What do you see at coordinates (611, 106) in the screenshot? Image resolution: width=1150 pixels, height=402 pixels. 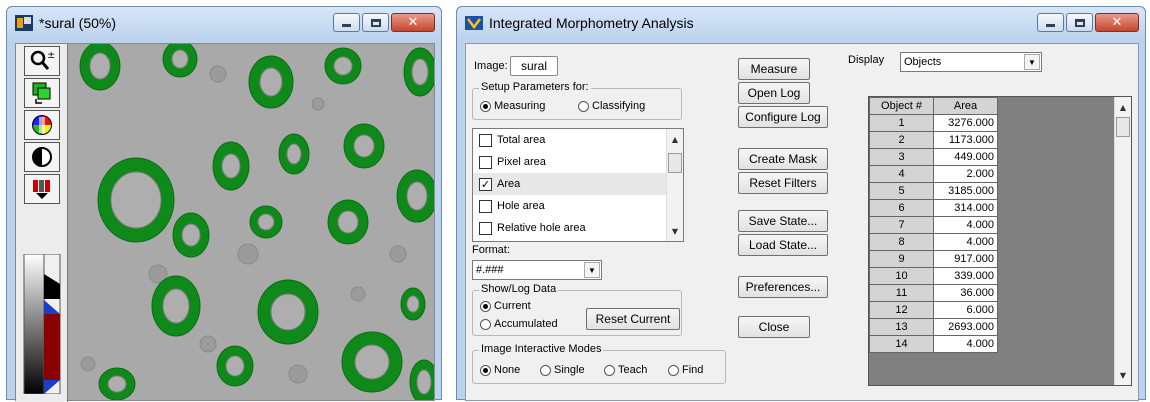 I see `classifying-radio: Classifying` at bounding box center [611, 106].